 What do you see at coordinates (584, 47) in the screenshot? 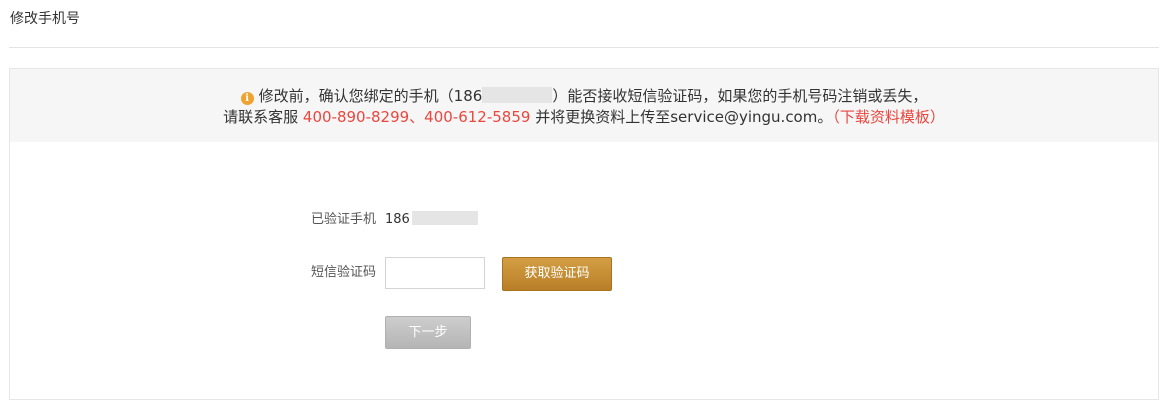
I see `title-divider` at bounding box center [584, 47].